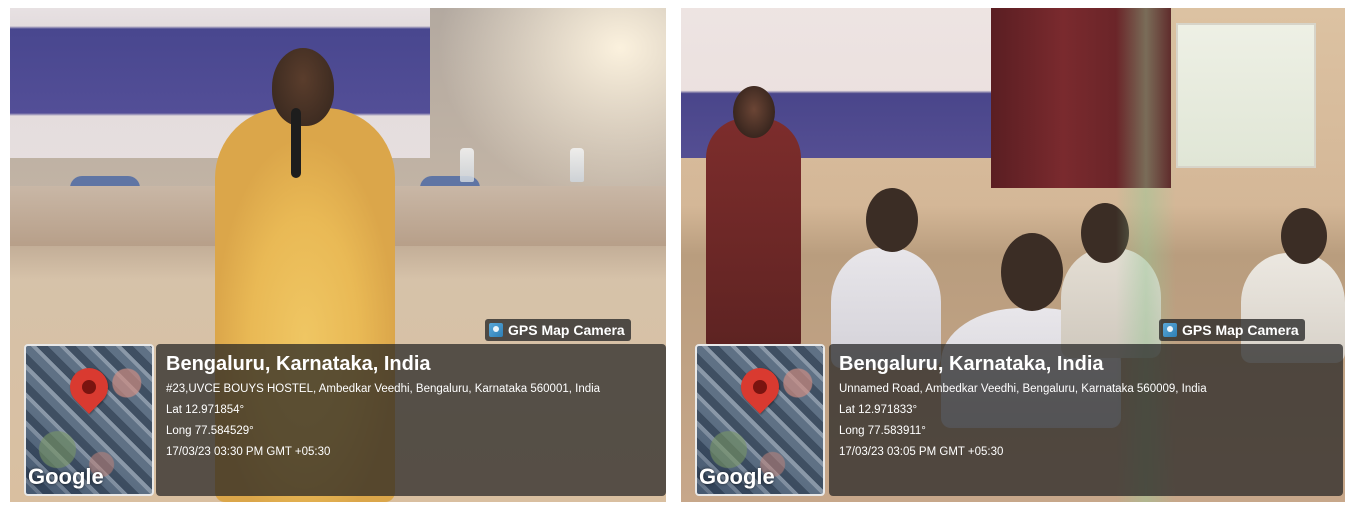 The width and height of the screenshot is (1347, 510). Describe the element at coordinates (210, 431) in the screenshot. I see `longitude: Long 77.584529°` at that location.